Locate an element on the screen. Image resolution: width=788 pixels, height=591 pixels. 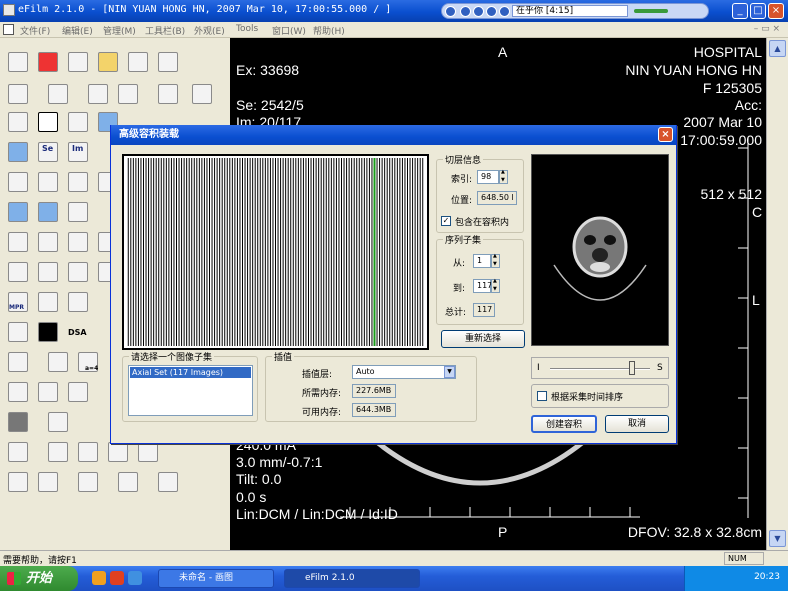
window-level-icon is located at coordinates (98, 94).